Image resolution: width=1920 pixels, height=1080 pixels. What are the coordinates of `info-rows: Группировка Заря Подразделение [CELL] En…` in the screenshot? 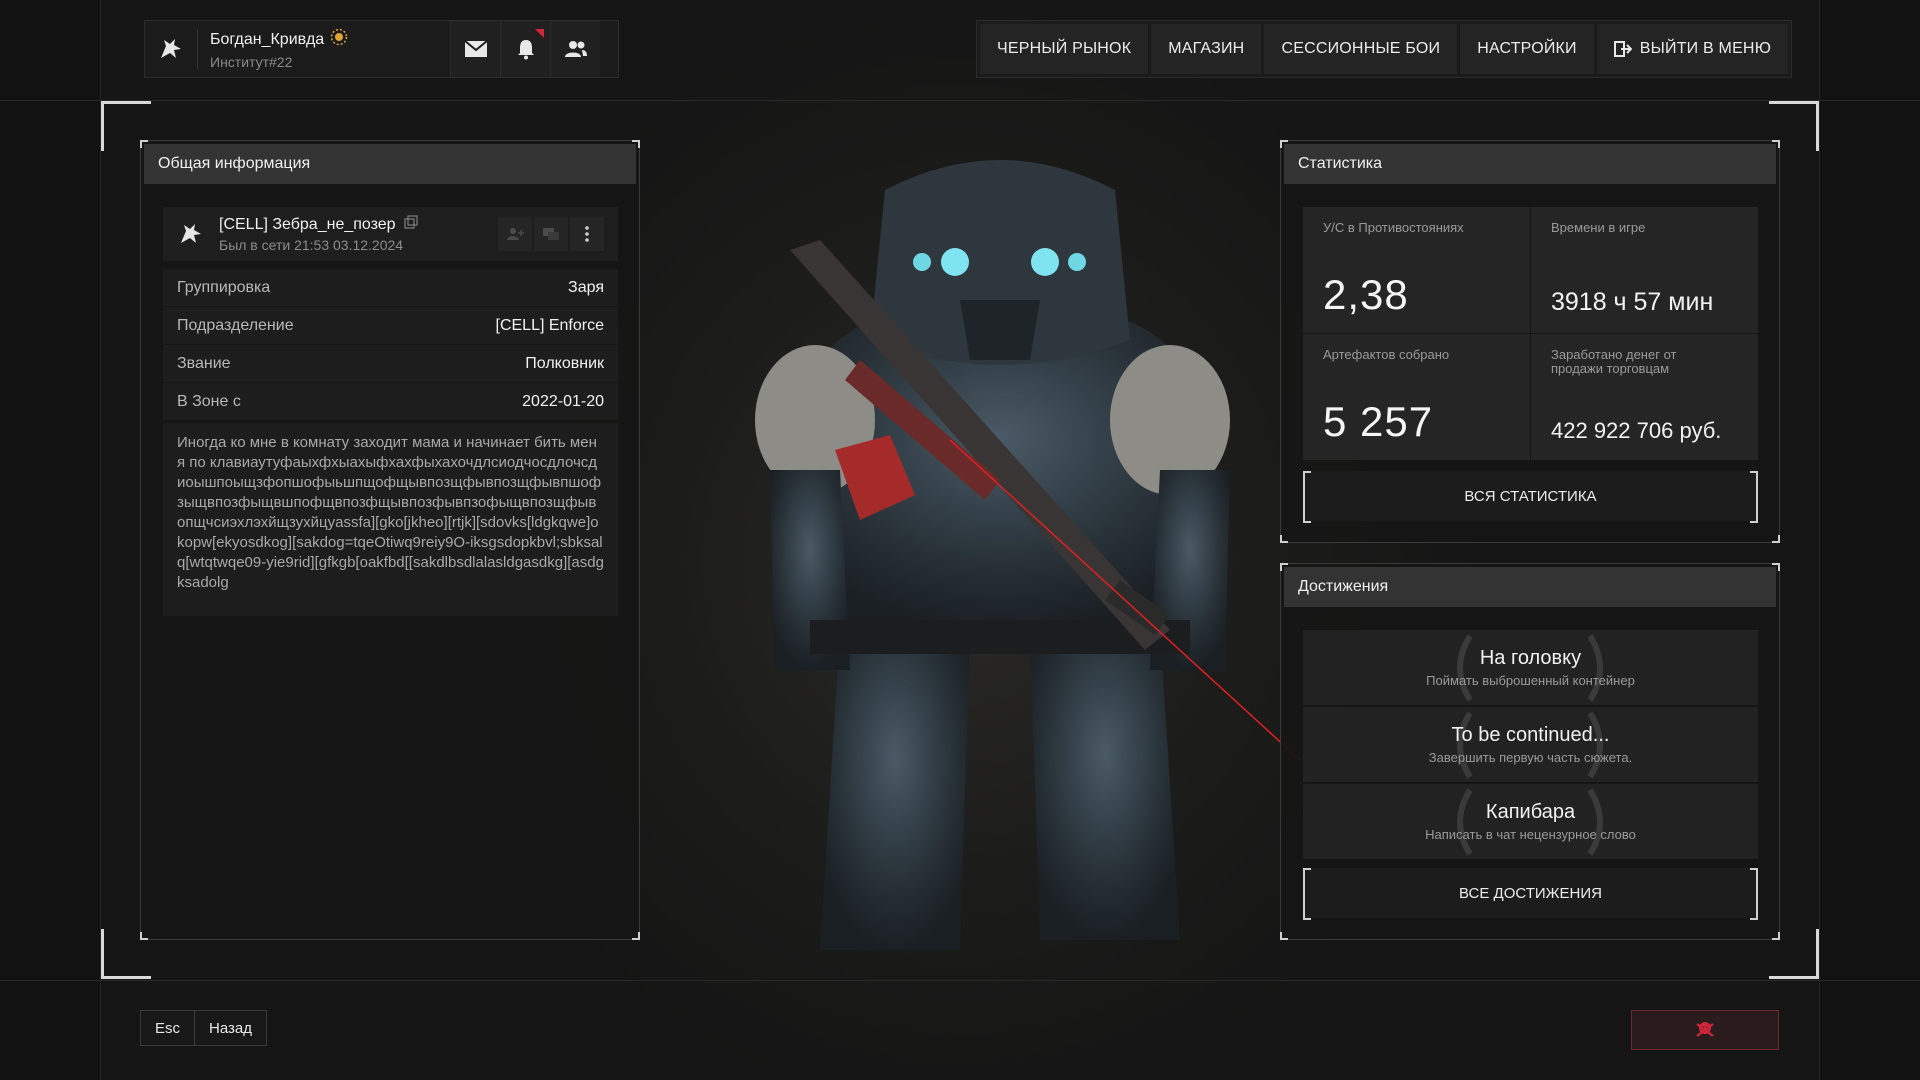 It's located at (390, 442).